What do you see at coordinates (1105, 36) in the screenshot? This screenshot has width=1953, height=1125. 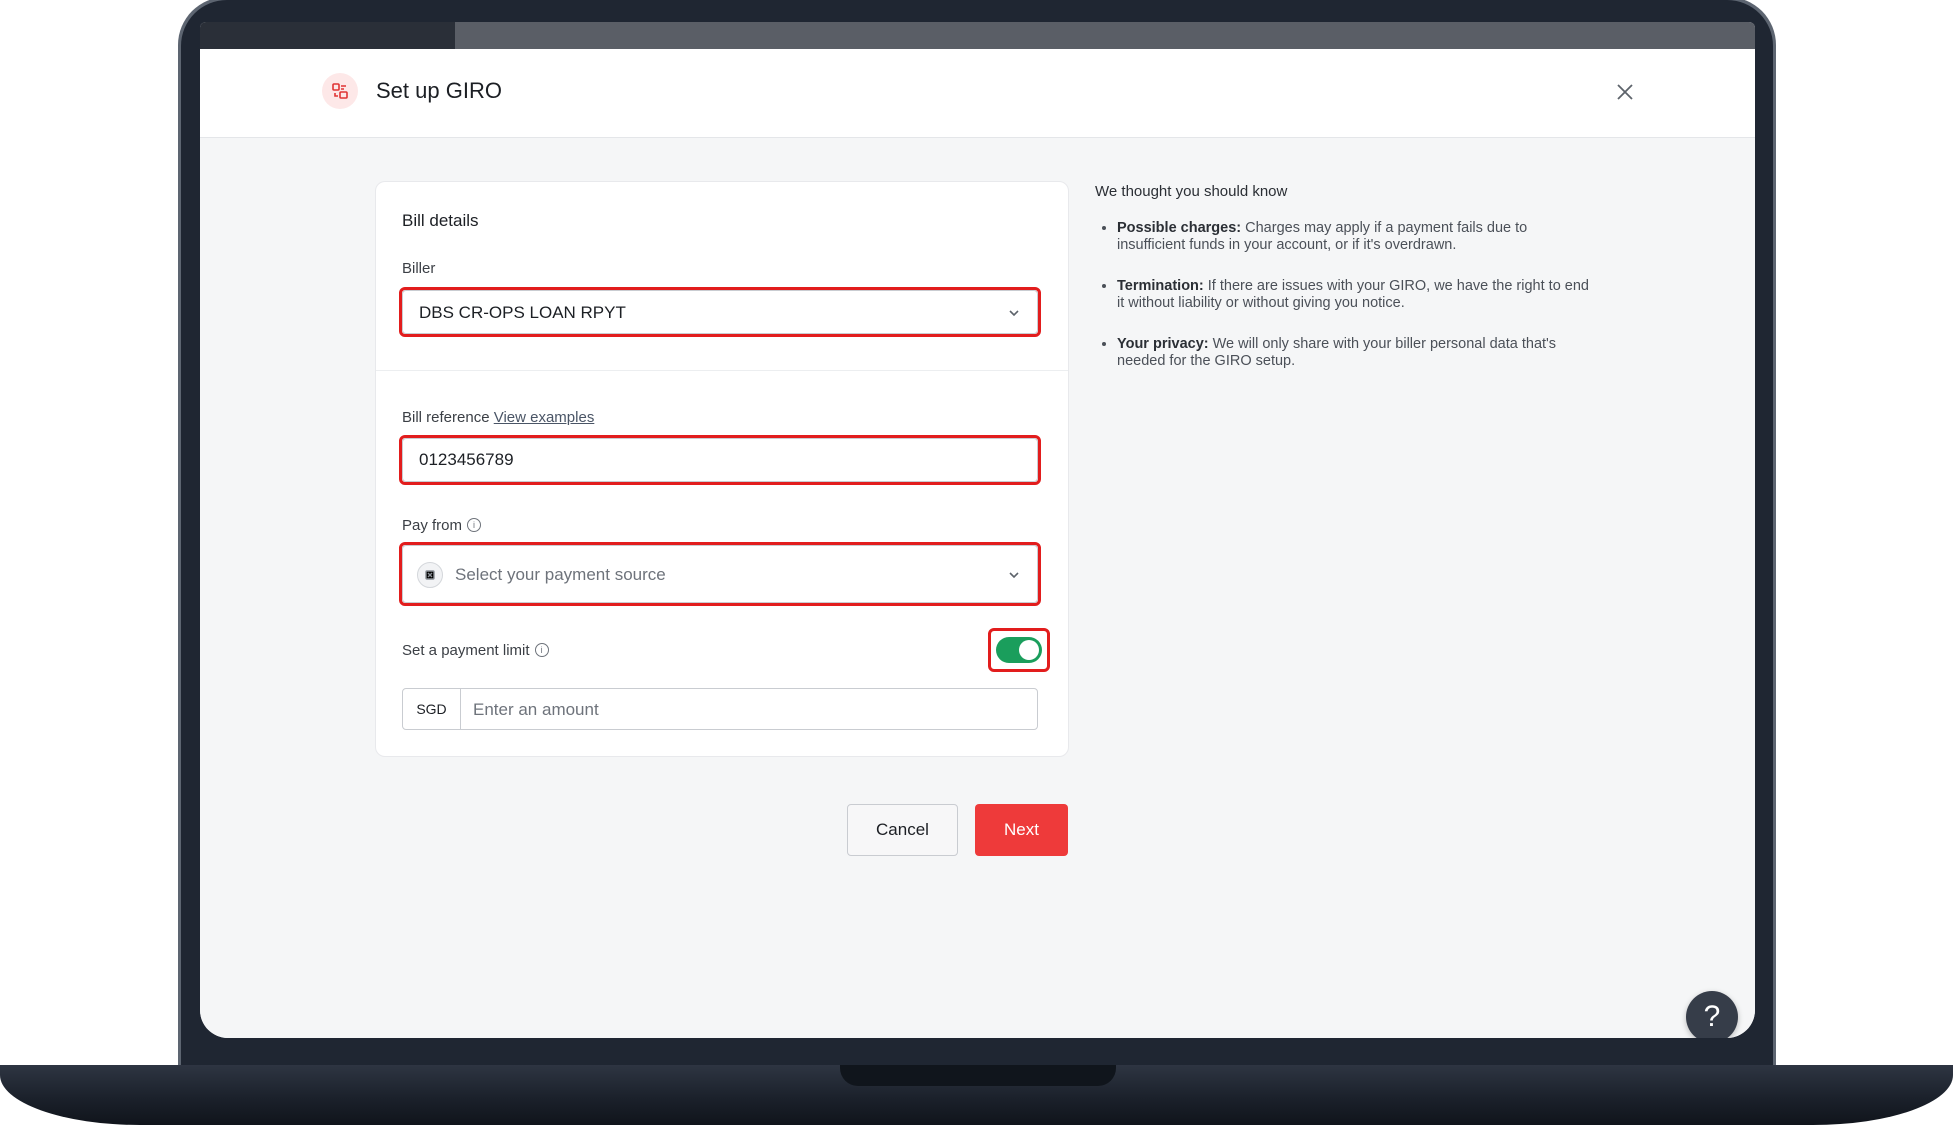 I see `background-overlay` at bounding box center [1105, 36].